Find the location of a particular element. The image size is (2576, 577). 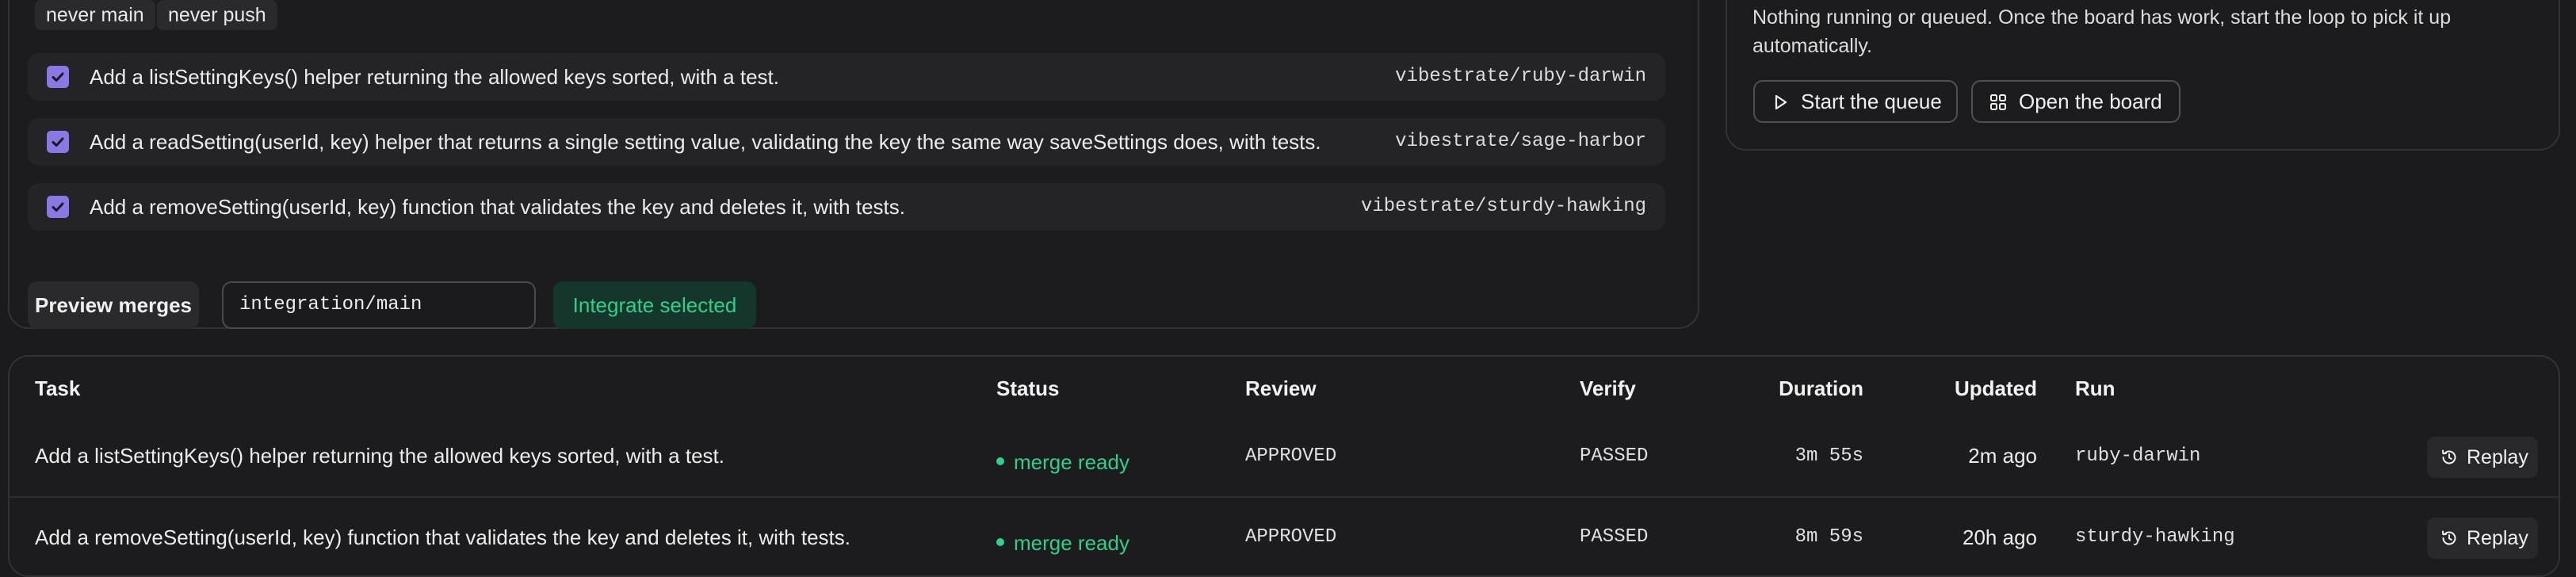

preview-merges-button: Preview merges is located at coordinates (113, 305).